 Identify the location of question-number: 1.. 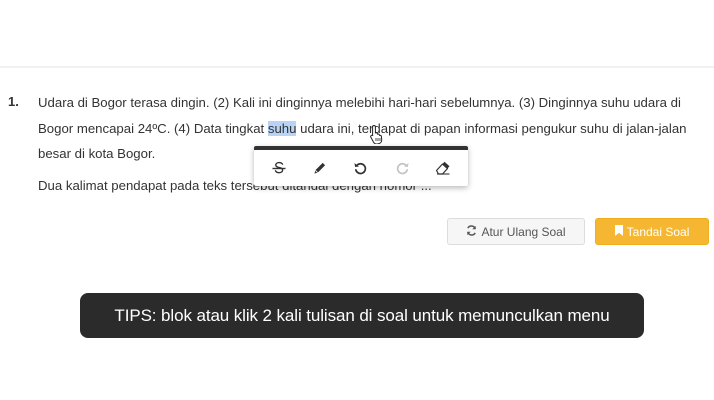
(13, 101).